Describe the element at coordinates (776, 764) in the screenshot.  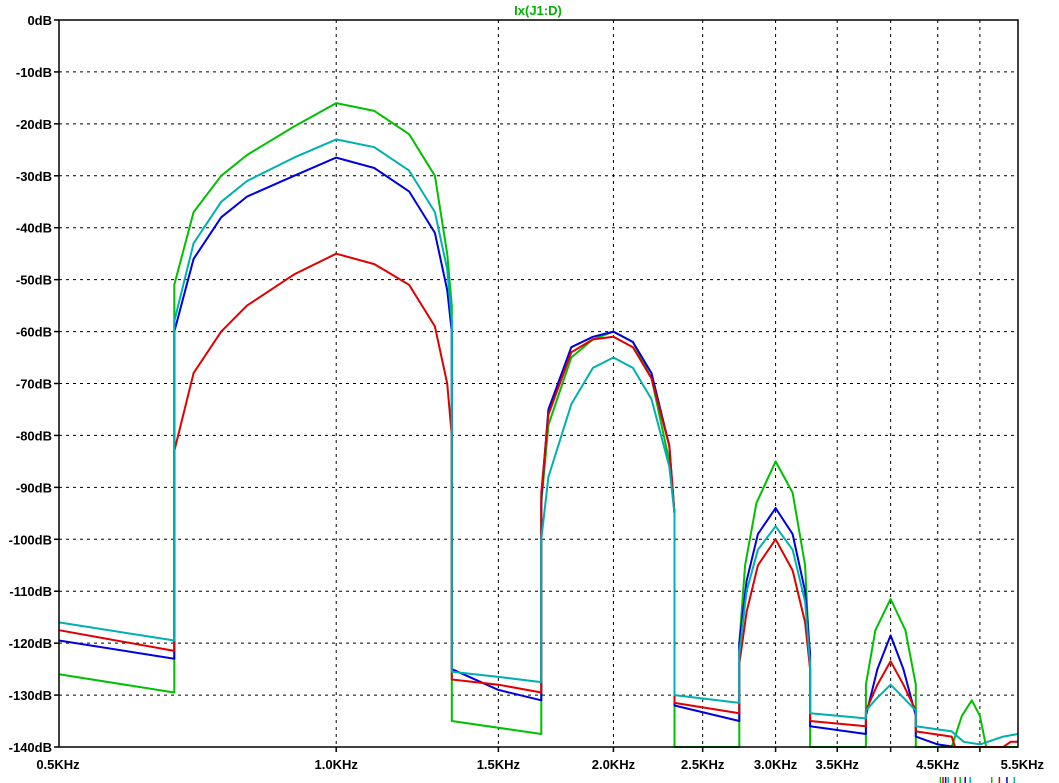
I see `x-tick-label: 3.0KHz` at that location.